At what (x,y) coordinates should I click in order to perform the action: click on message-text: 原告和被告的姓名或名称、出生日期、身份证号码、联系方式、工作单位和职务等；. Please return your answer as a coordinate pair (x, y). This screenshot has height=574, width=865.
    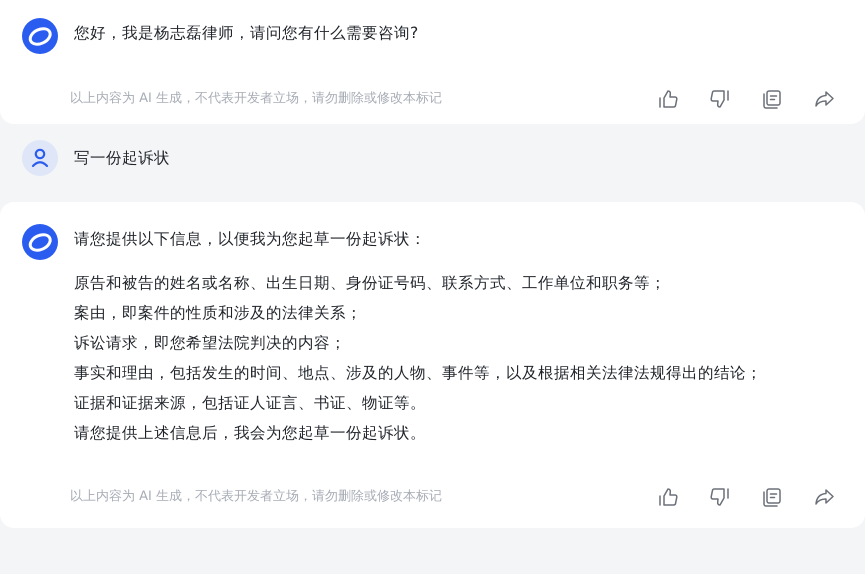
    Looking at the image, I should click on (370, 283).